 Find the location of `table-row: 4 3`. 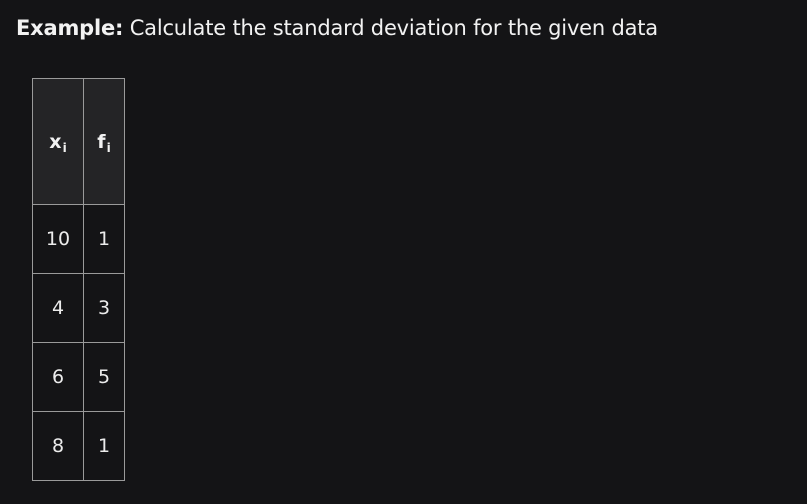

table-row: 4 3 is located at coordinates (78, 308).